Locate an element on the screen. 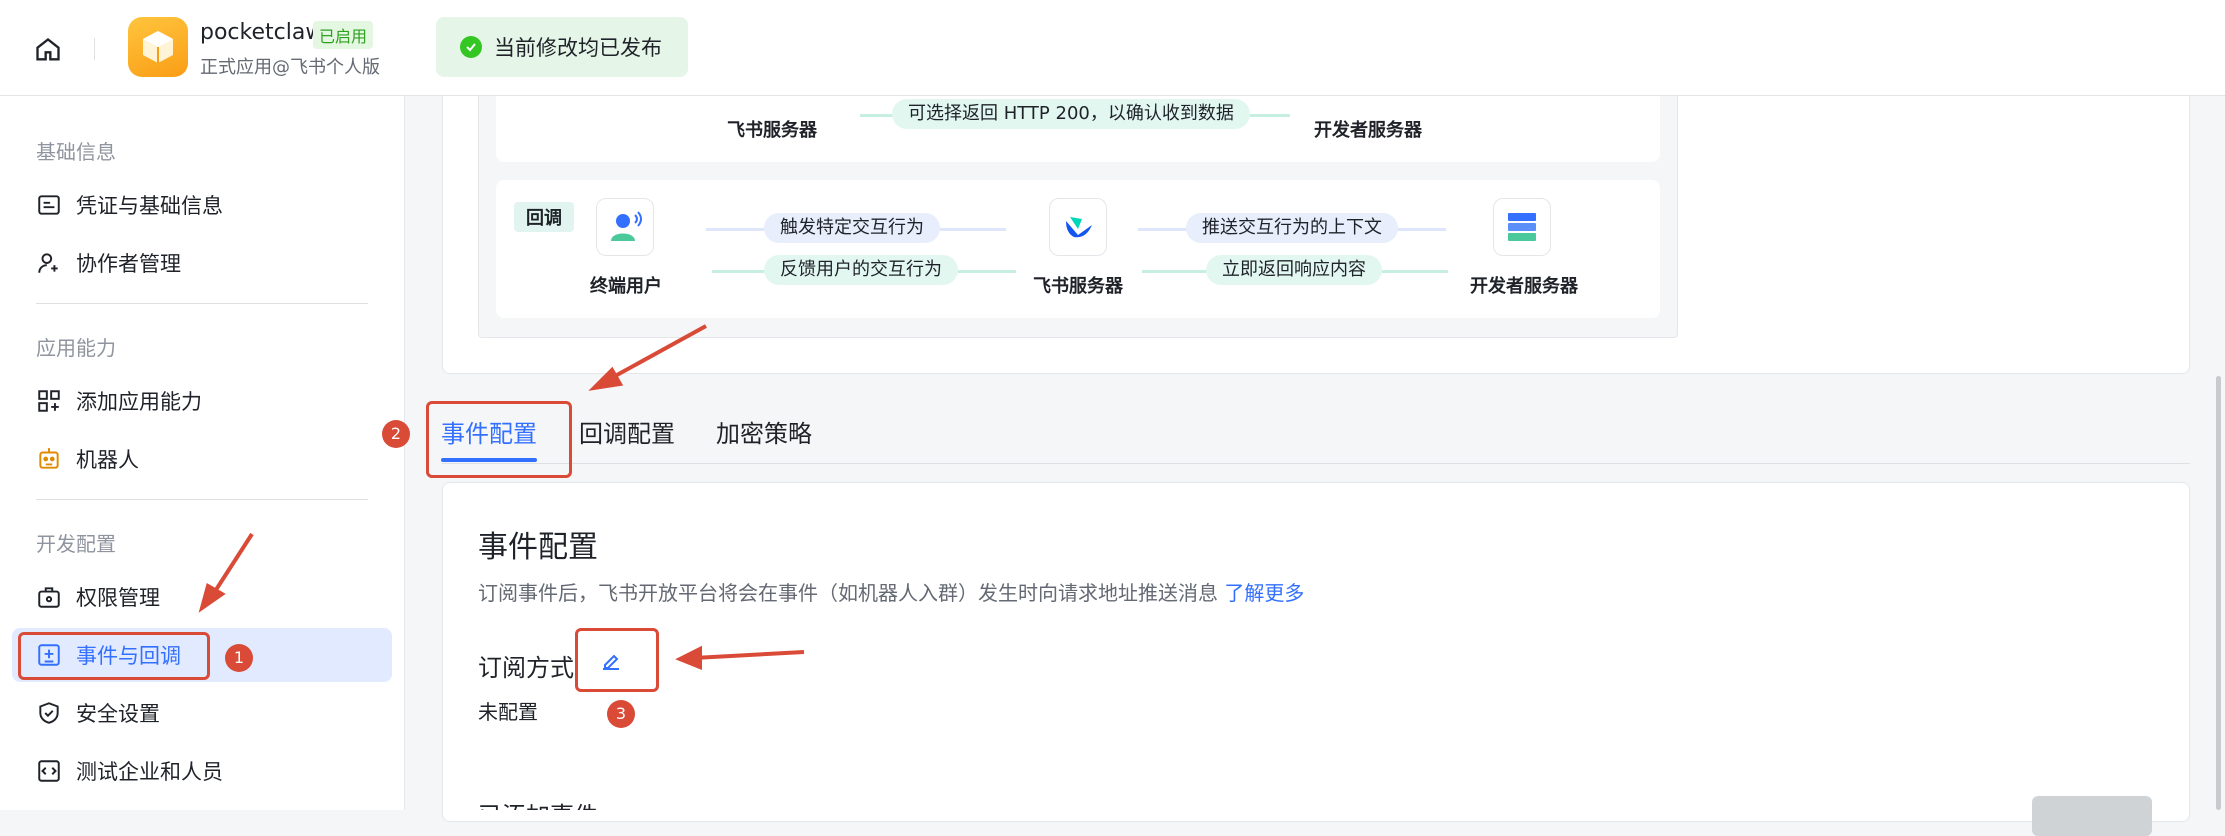 This screenshot has width=2225, height=836. row1-pill: 可选择返回 HTTP 200，以确认收到数据 is located at coordinates (1071, 114).